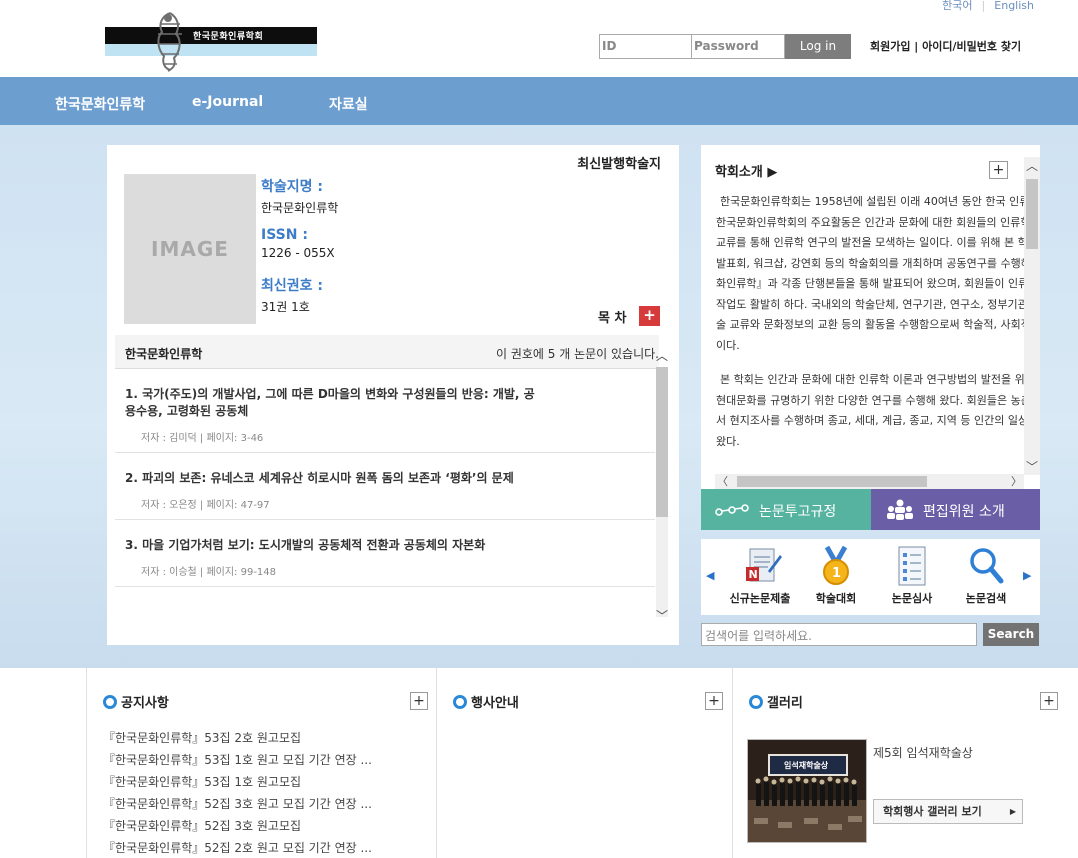 Image resolution: width=1078 pixels, height=858 pixels. Describe the element at coordinates (100, 104) in the screenshot. I see `nav-item-anthropology: 한국문화인류학` at that location.